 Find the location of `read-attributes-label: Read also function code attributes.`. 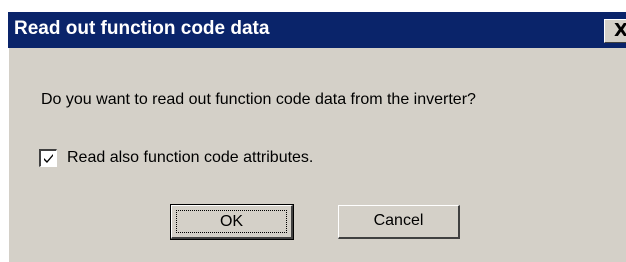

read-attributes-label: Read also function code attributes. is located at coordinates (190, 158).